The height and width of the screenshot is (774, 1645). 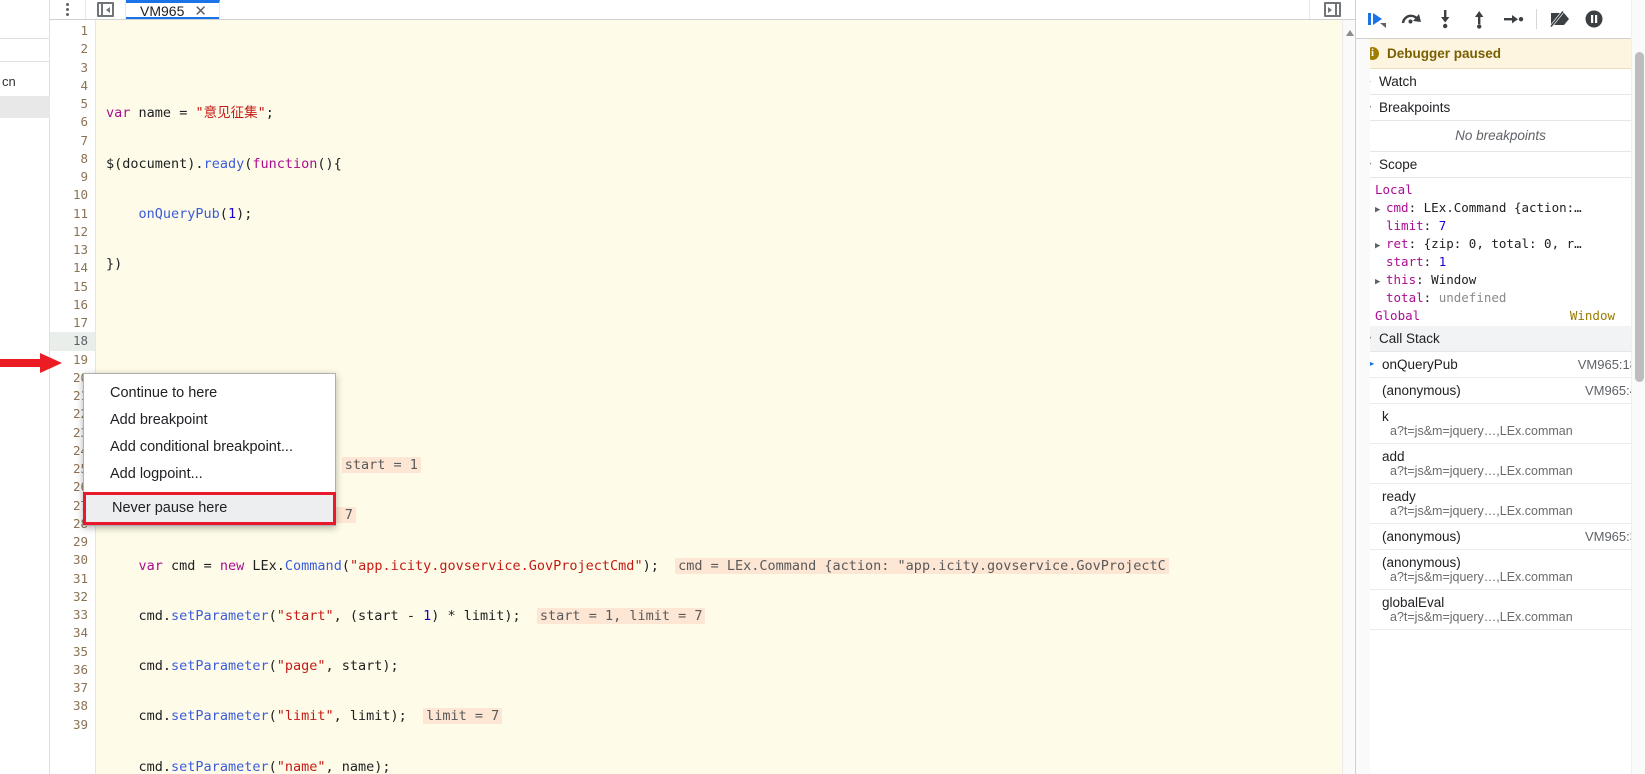 I want to click on line-number: 18, so click(x=72, y=341).